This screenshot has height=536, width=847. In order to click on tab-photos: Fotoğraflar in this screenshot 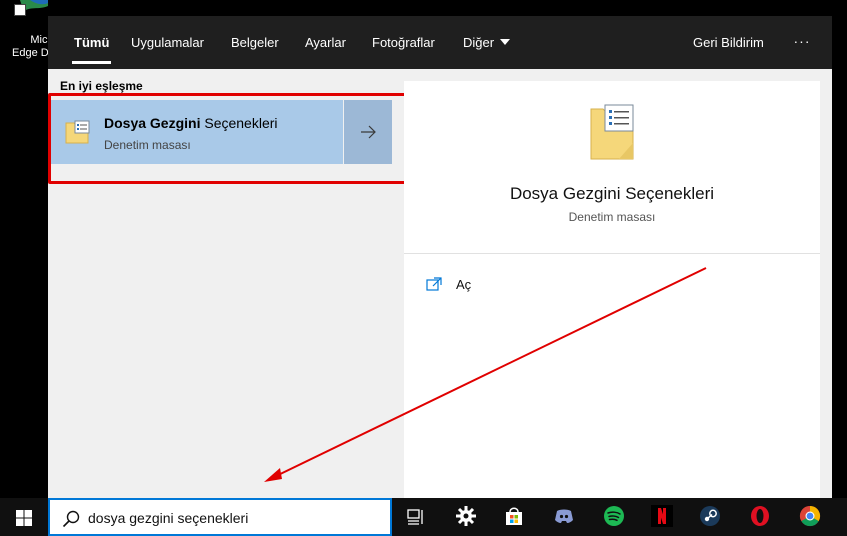, I will do `click(403, 42)`.